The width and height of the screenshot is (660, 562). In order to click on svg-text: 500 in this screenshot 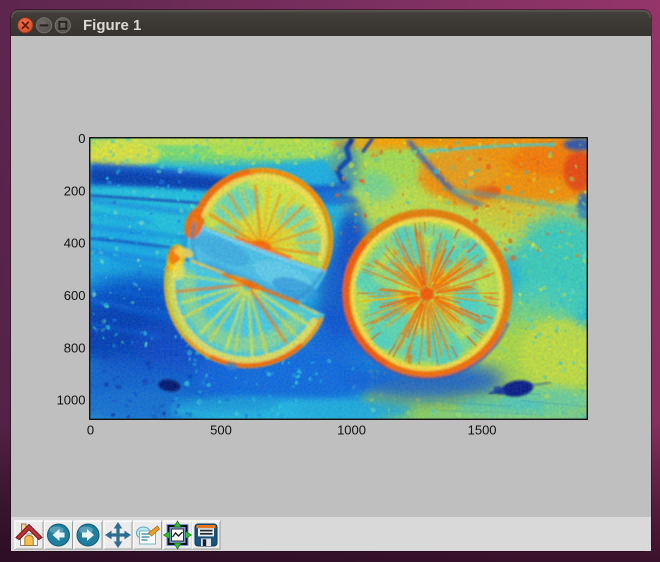, I will do `click(221, 430)`.